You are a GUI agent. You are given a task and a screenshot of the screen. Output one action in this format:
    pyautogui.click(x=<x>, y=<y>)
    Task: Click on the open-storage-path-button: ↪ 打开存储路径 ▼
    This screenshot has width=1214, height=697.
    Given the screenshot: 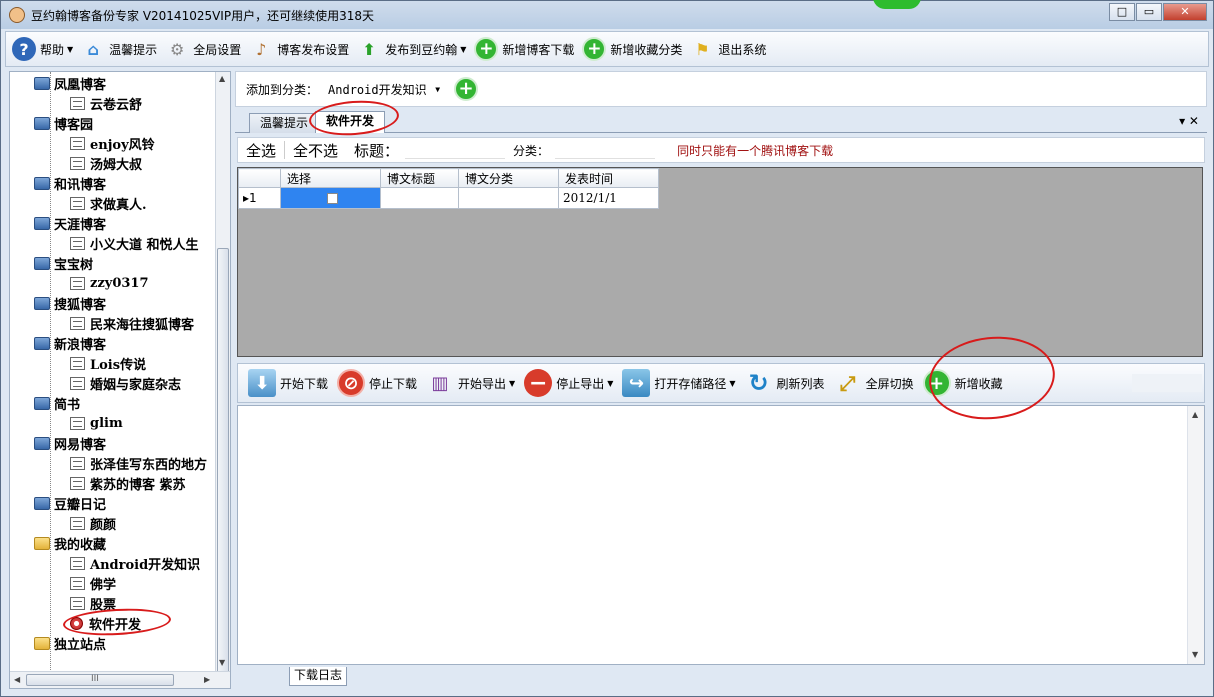 What is the action you would take?
    pyautogui.click(x=679, y=383)
    